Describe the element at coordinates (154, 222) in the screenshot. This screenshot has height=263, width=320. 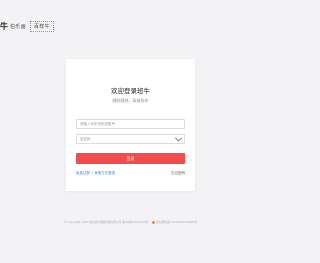
I see `police-badge-icon` at that location.